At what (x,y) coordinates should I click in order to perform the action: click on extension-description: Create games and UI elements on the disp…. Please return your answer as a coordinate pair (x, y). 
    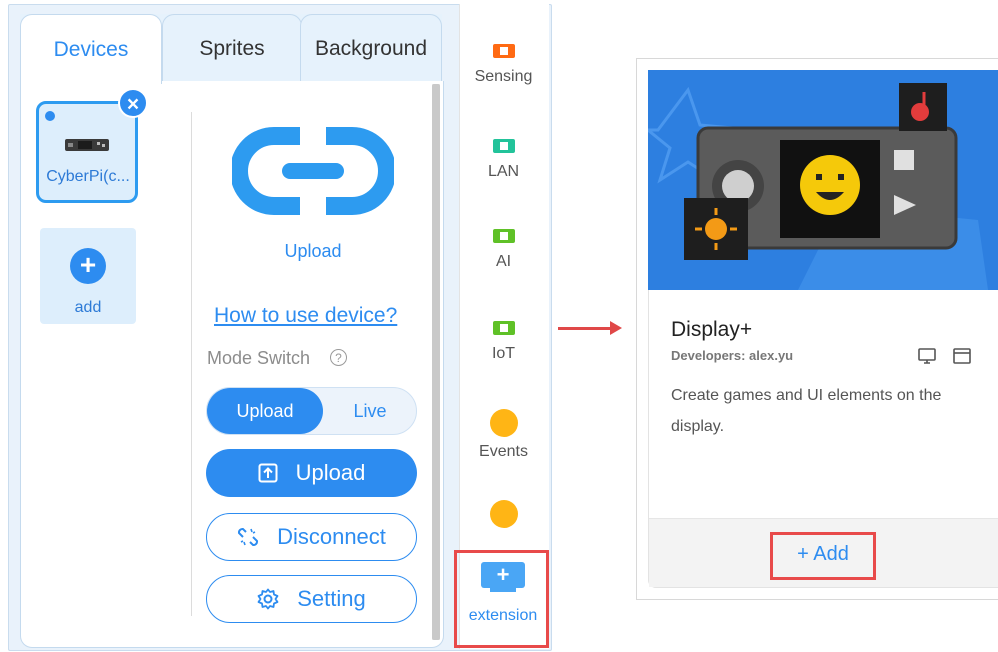
    Looking at the image, I should click on (806, 411).